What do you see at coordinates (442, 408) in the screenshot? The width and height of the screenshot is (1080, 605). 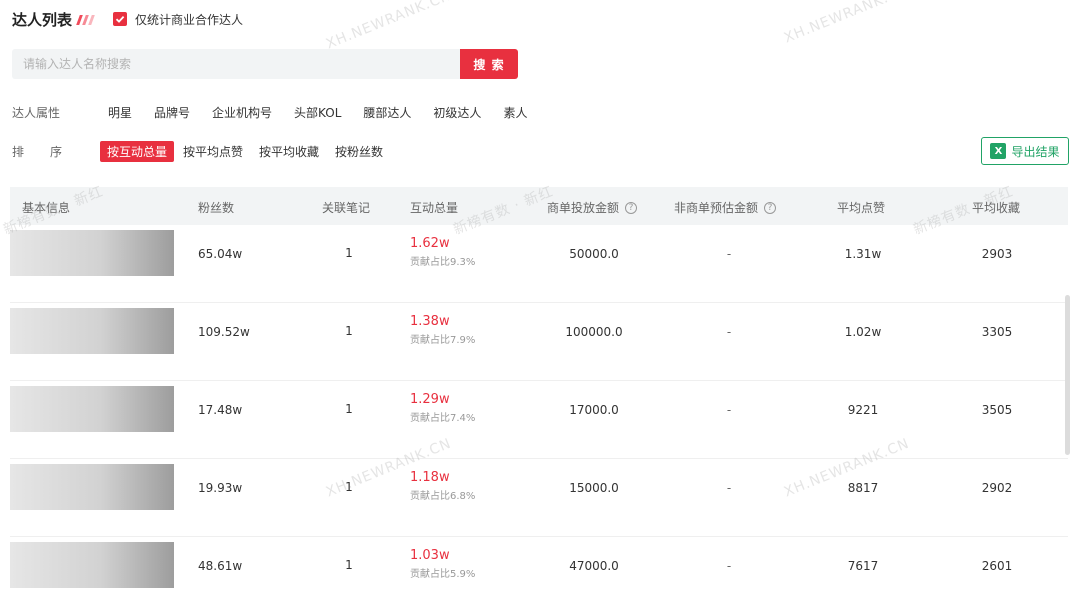 I see `interaction-cell: 1.29w 贡献占比7.4%` at bounding box center [442, 408].